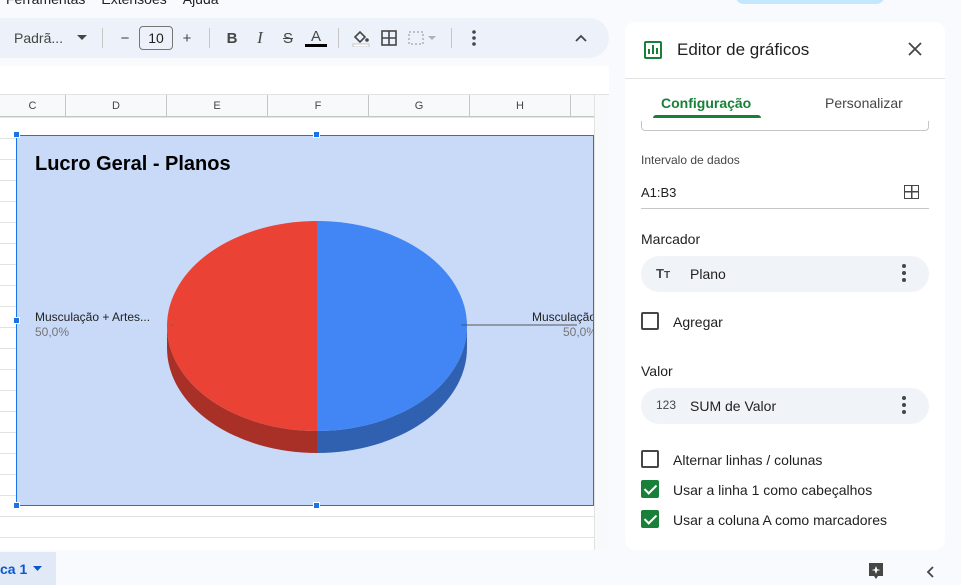 Image resolution: width=961 pixels, height=585 pixels. I want to click on fill-color-icon, so click(361, 38).